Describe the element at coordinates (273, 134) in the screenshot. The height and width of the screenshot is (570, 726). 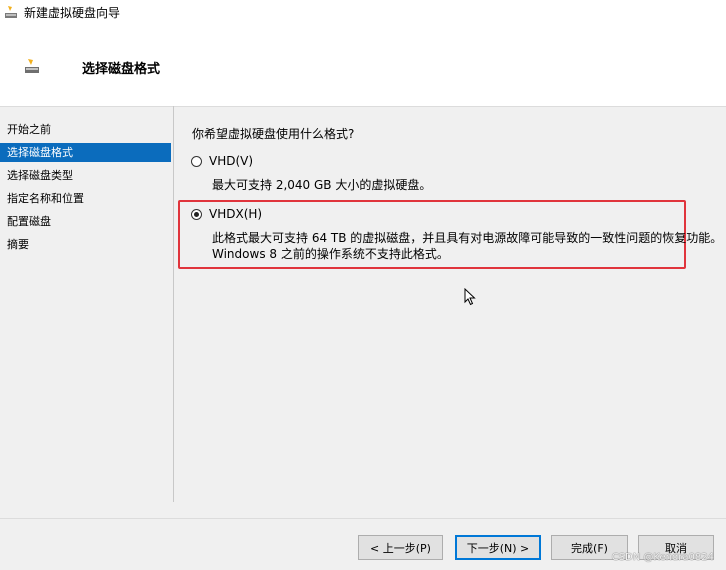
I see `format-question: 你希望虚拟硬盘使用什么格式?` at that location.